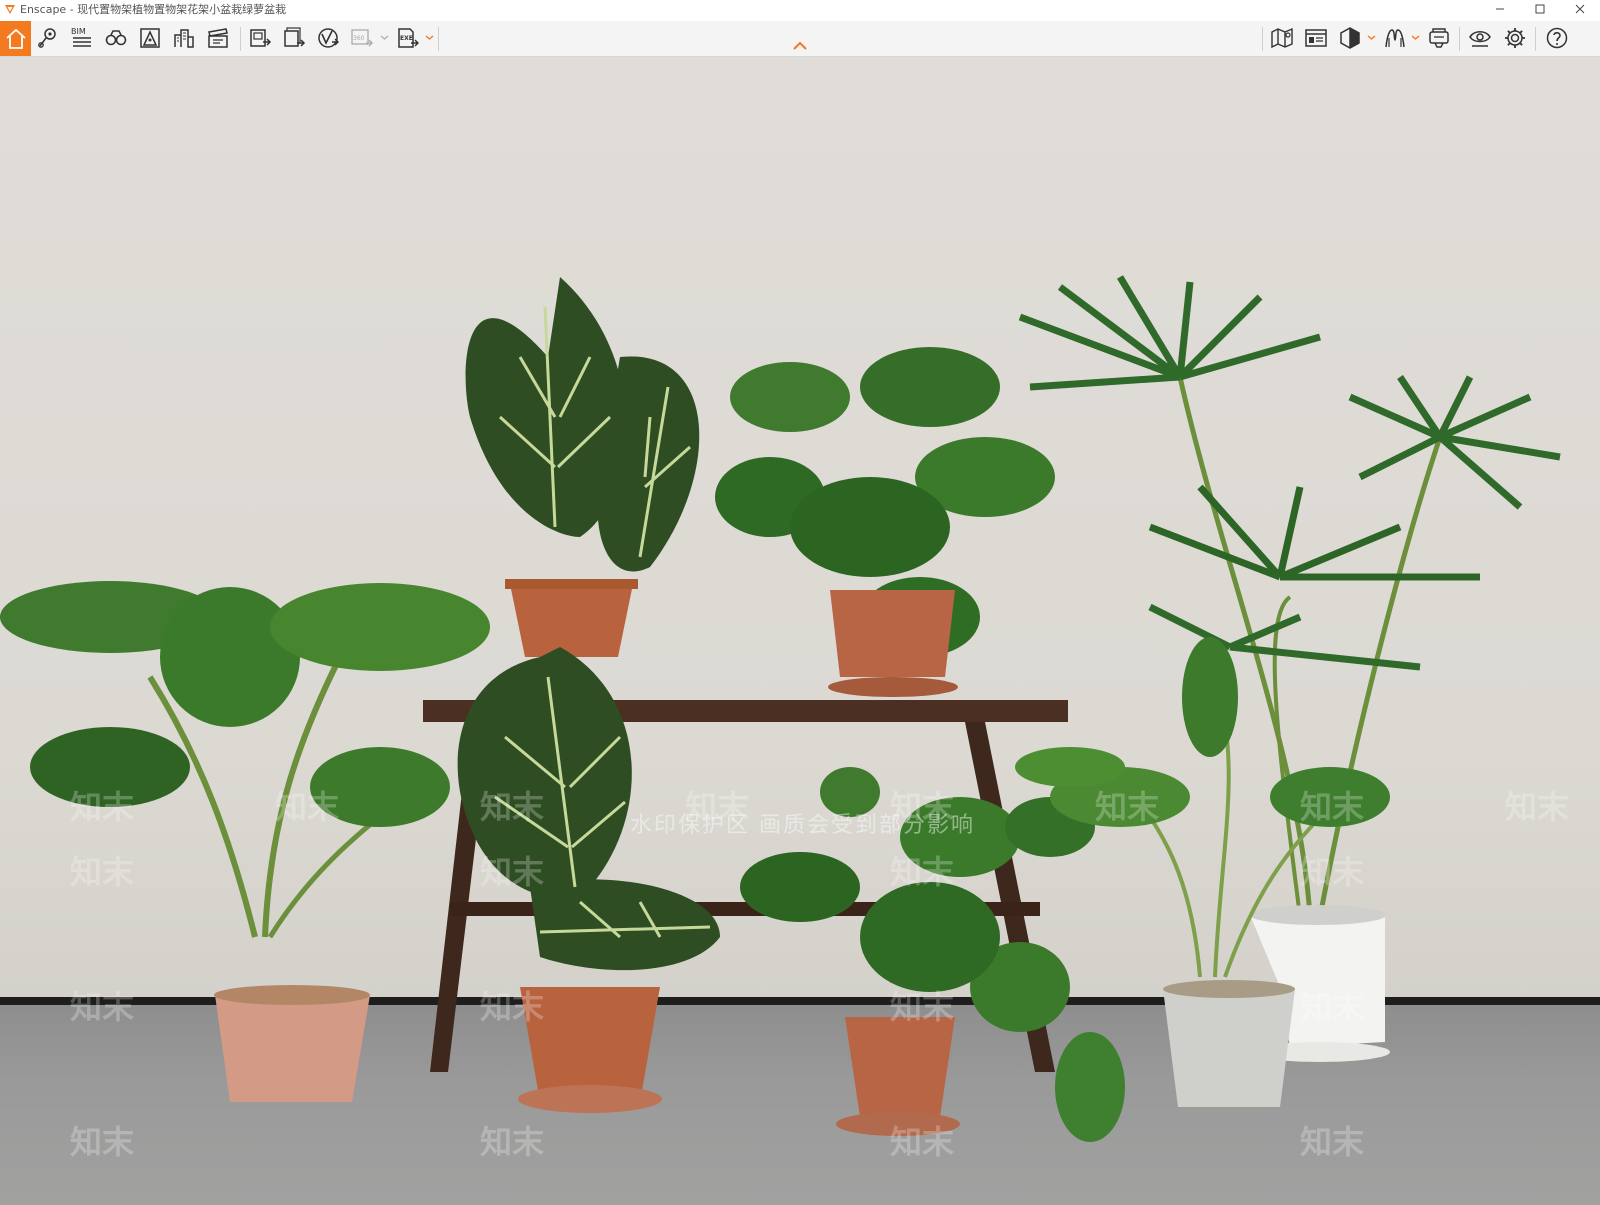 The height and width of the screenshot is (1205, 1600). What do you see at coordinates (78, 31) in the screenshot?
I see `svg-text: BIM` at bounding box center [78, 31].